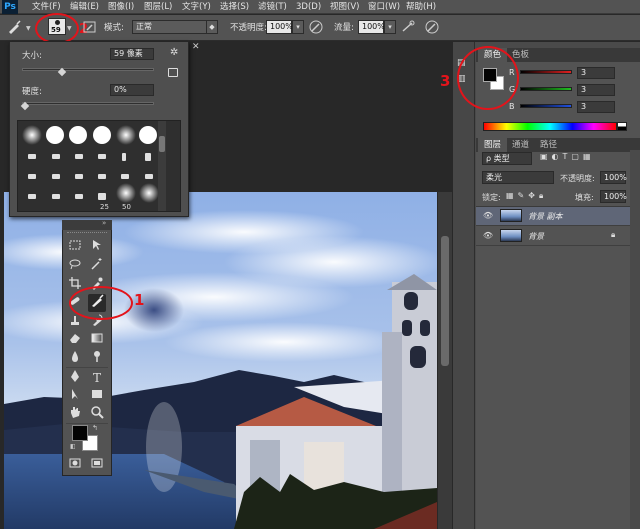  I want to click on size-slider-track, so click(88, 69).